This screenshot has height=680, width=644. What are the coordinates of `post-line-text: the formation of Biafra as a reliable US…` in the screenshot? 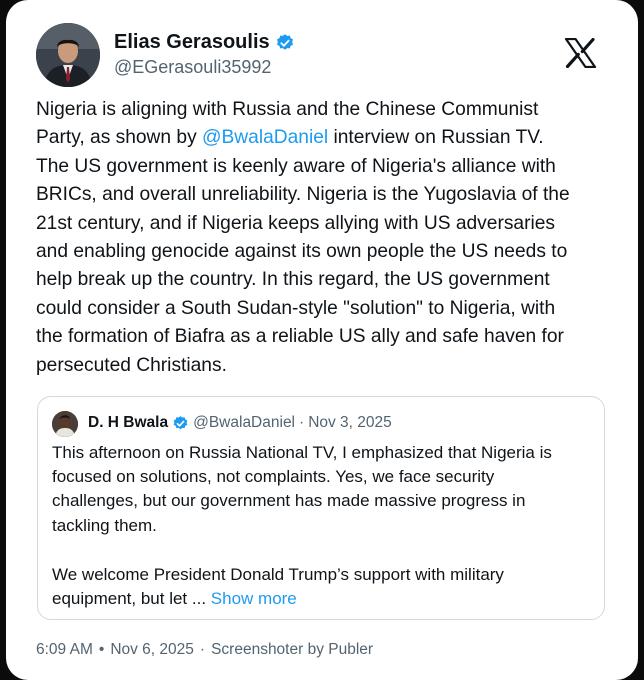 It's located at (300, 337).